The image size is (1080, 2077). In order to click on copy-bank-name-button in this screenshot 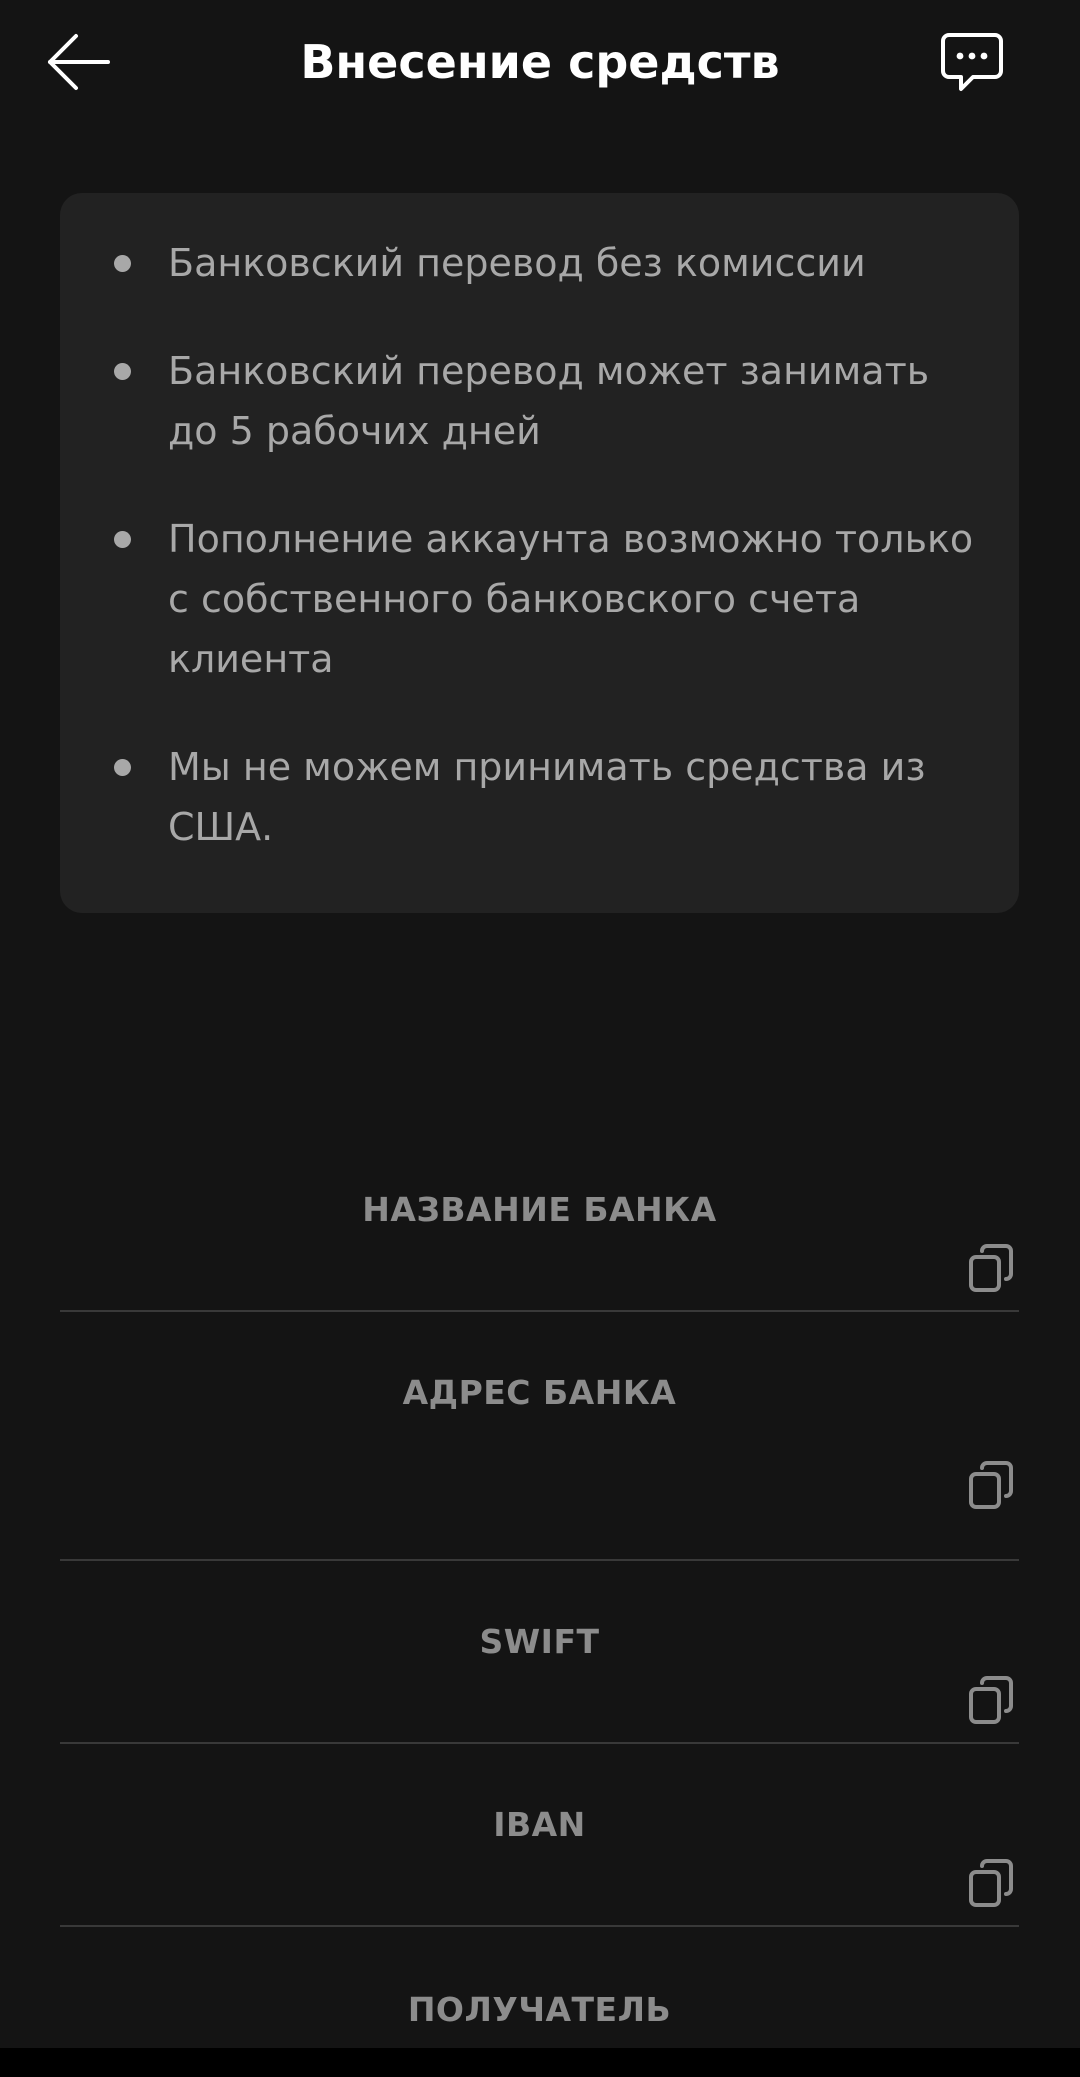, I will do `click(991, 1268)`.